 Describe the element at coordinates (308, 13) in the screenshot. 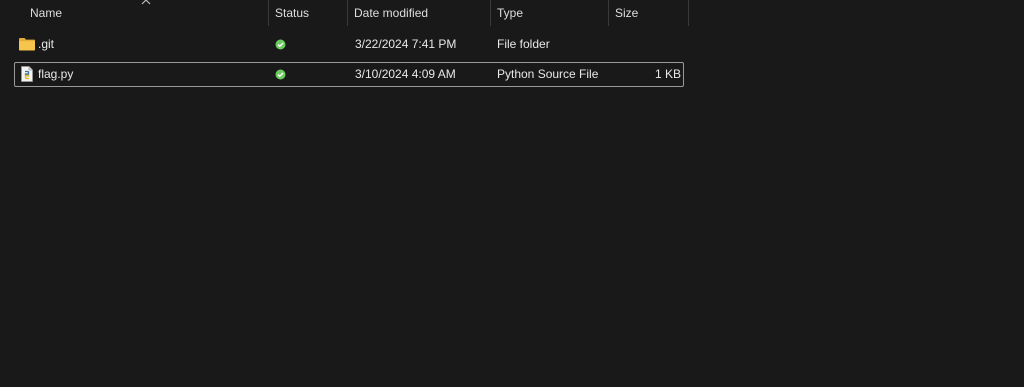

I see `column-header-status: Status` at that location.